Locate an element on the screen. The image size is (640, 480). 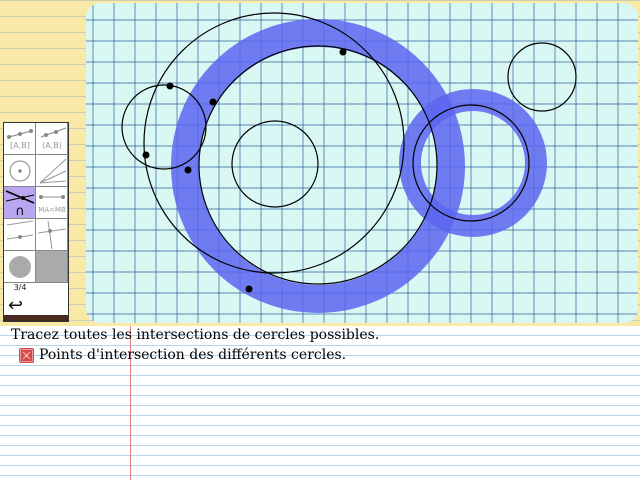
circle-icon is located at coordinates (20, 171).